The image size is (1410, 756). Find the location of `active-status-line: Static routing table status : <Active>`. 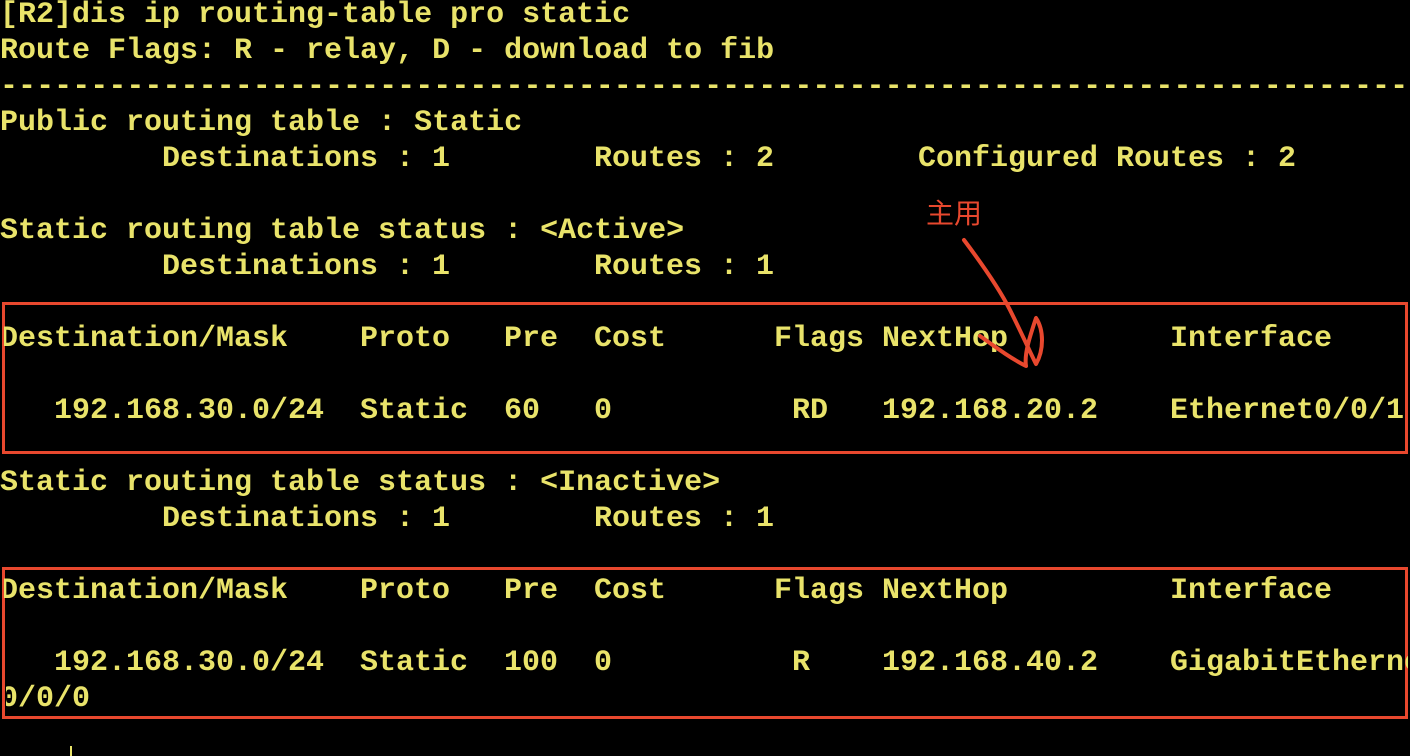

active-status-line: Static routing table status : <Active> is located at coordinates (342, 231).